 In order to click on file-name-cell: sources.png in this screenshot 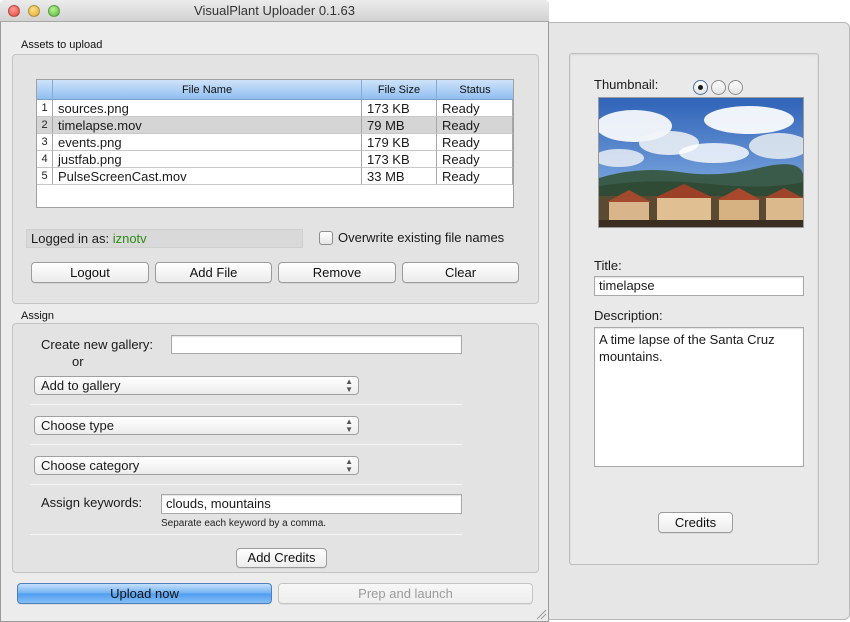, I will do `click(207, 108)`.